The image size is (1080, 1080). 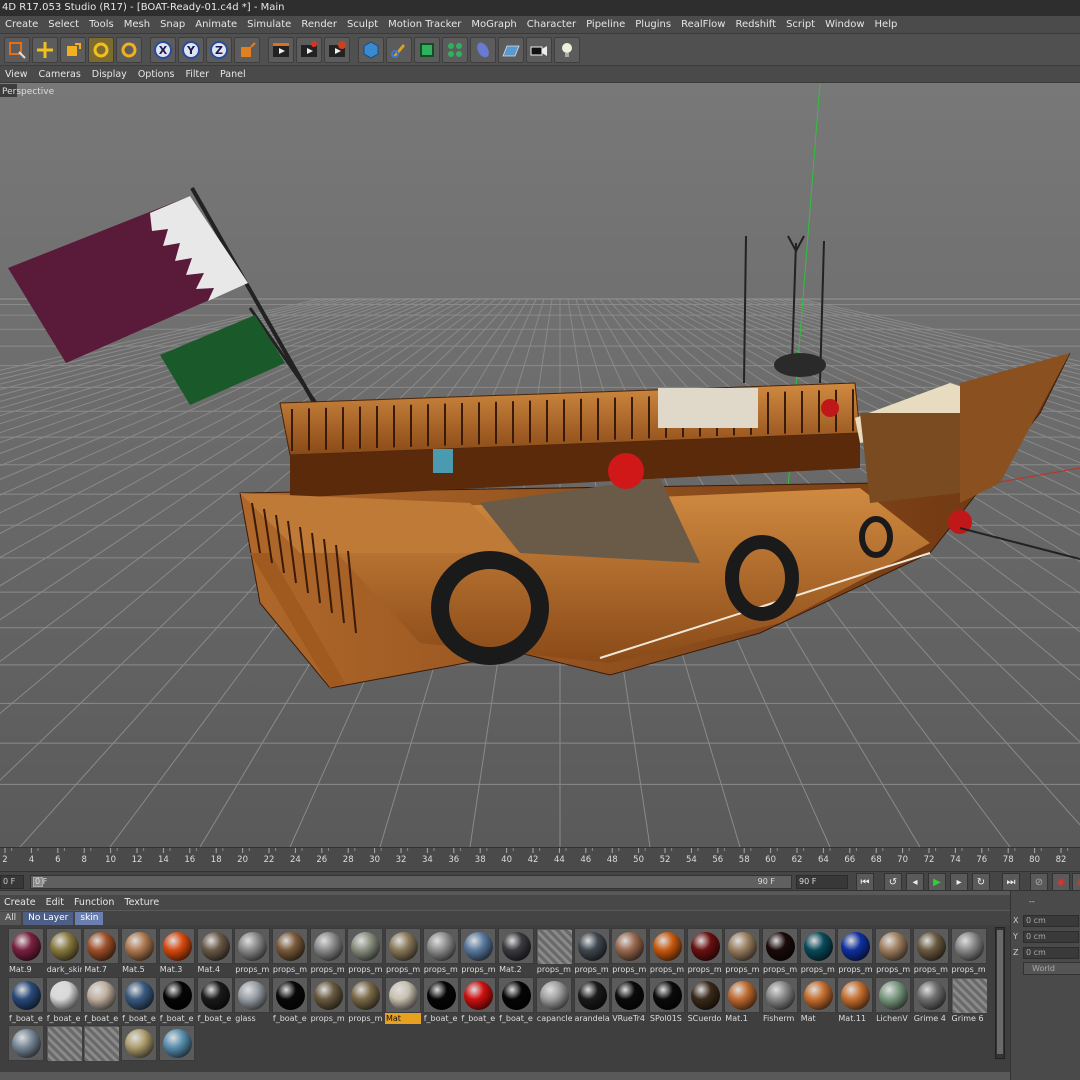 I want to click on viewport-menu-cameras: Cameras, so click(x=60, y=74).